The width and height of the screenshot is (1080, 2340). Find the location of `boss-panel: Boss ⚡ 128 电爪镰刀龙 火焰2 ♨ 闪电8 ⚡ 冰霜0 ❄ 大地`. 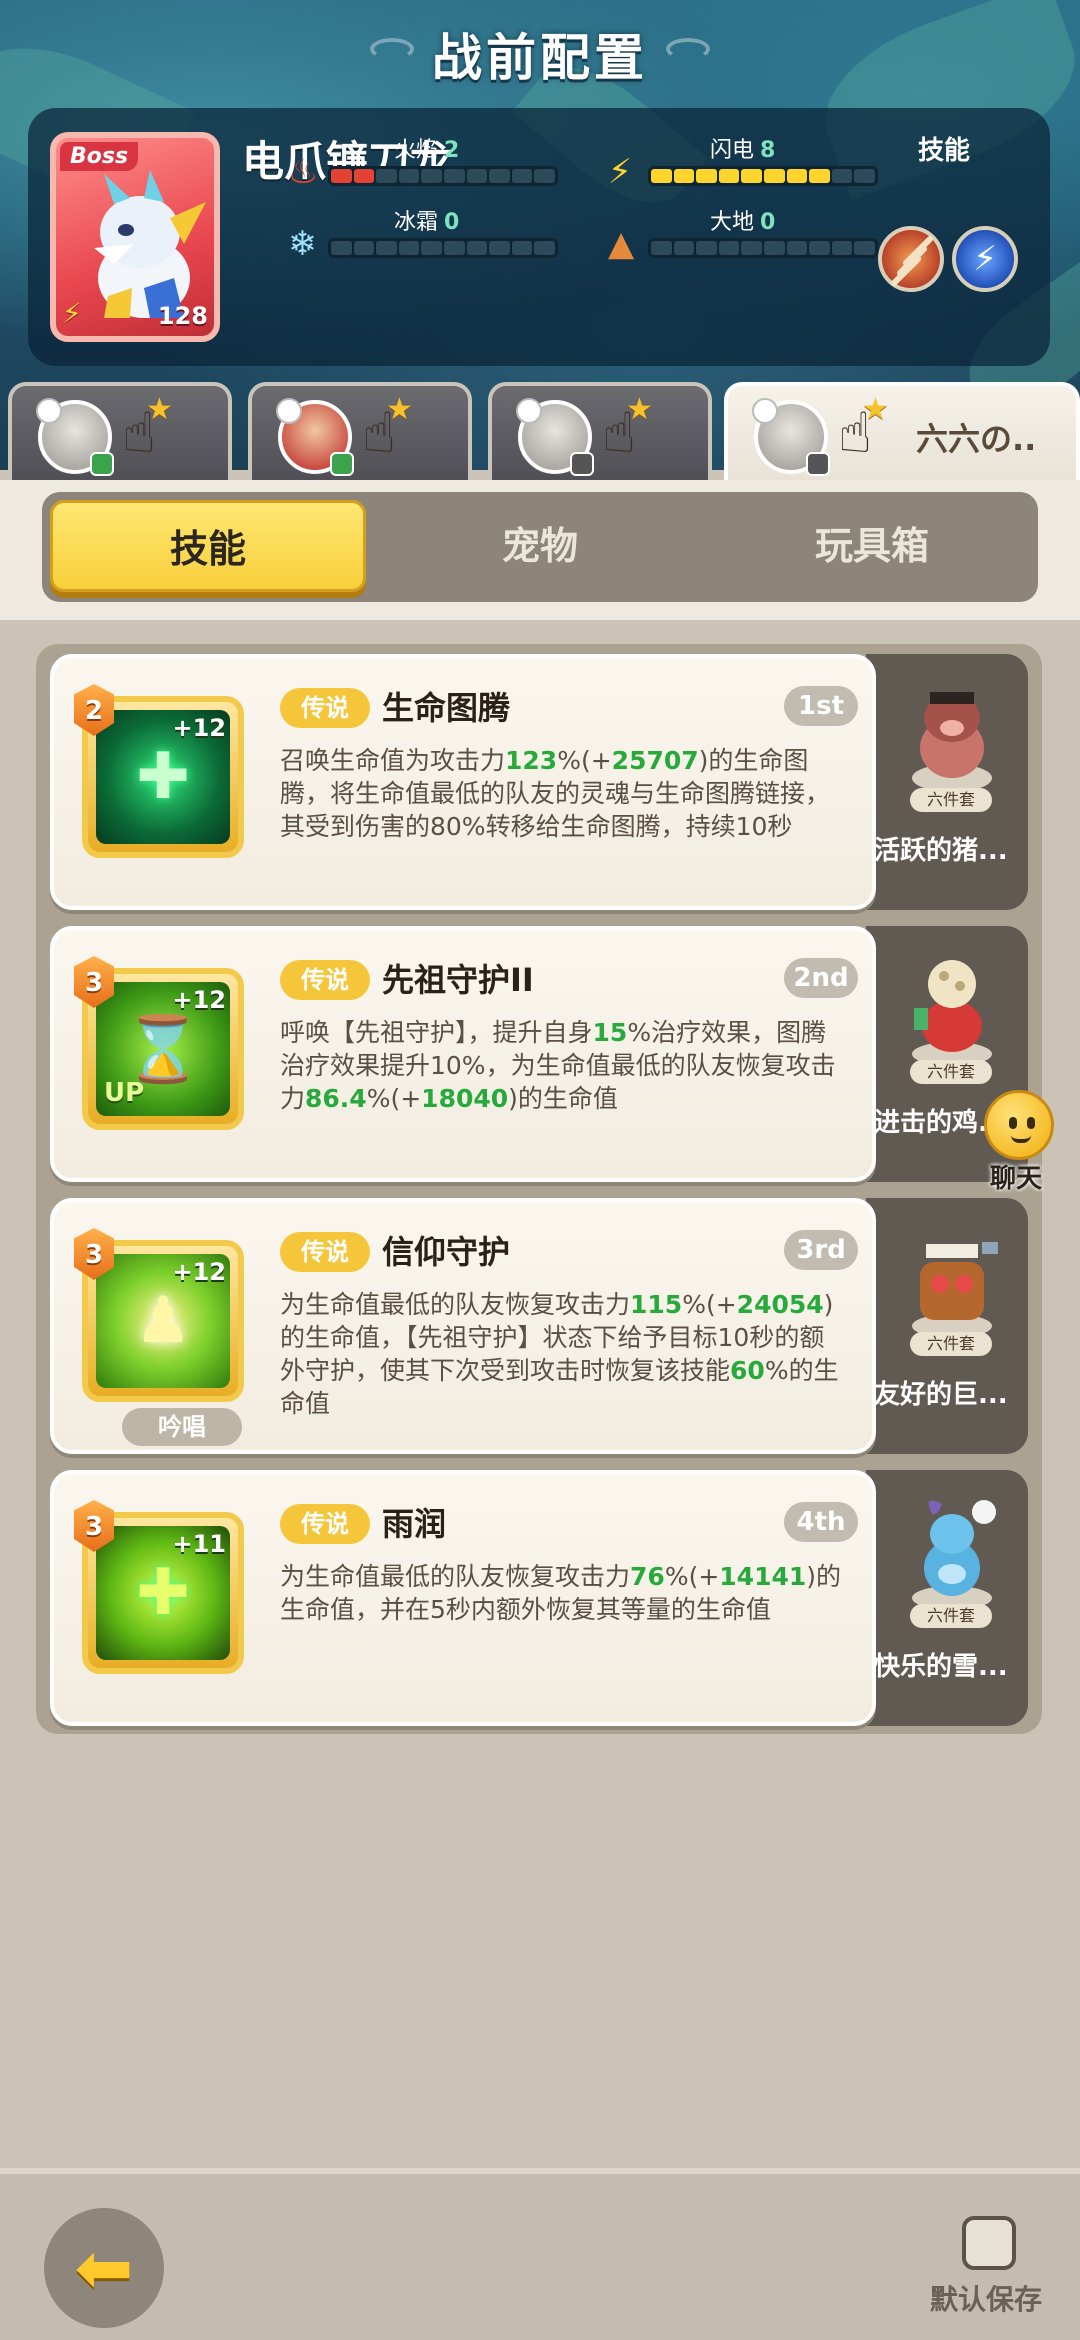

boss-panel: Boss ⚡ 128 电爪镰刀龙 火焰2 ♨ 闪电8 ⚡ 冰霜0 ❄ 大地 is located at coordinates (539, 237).